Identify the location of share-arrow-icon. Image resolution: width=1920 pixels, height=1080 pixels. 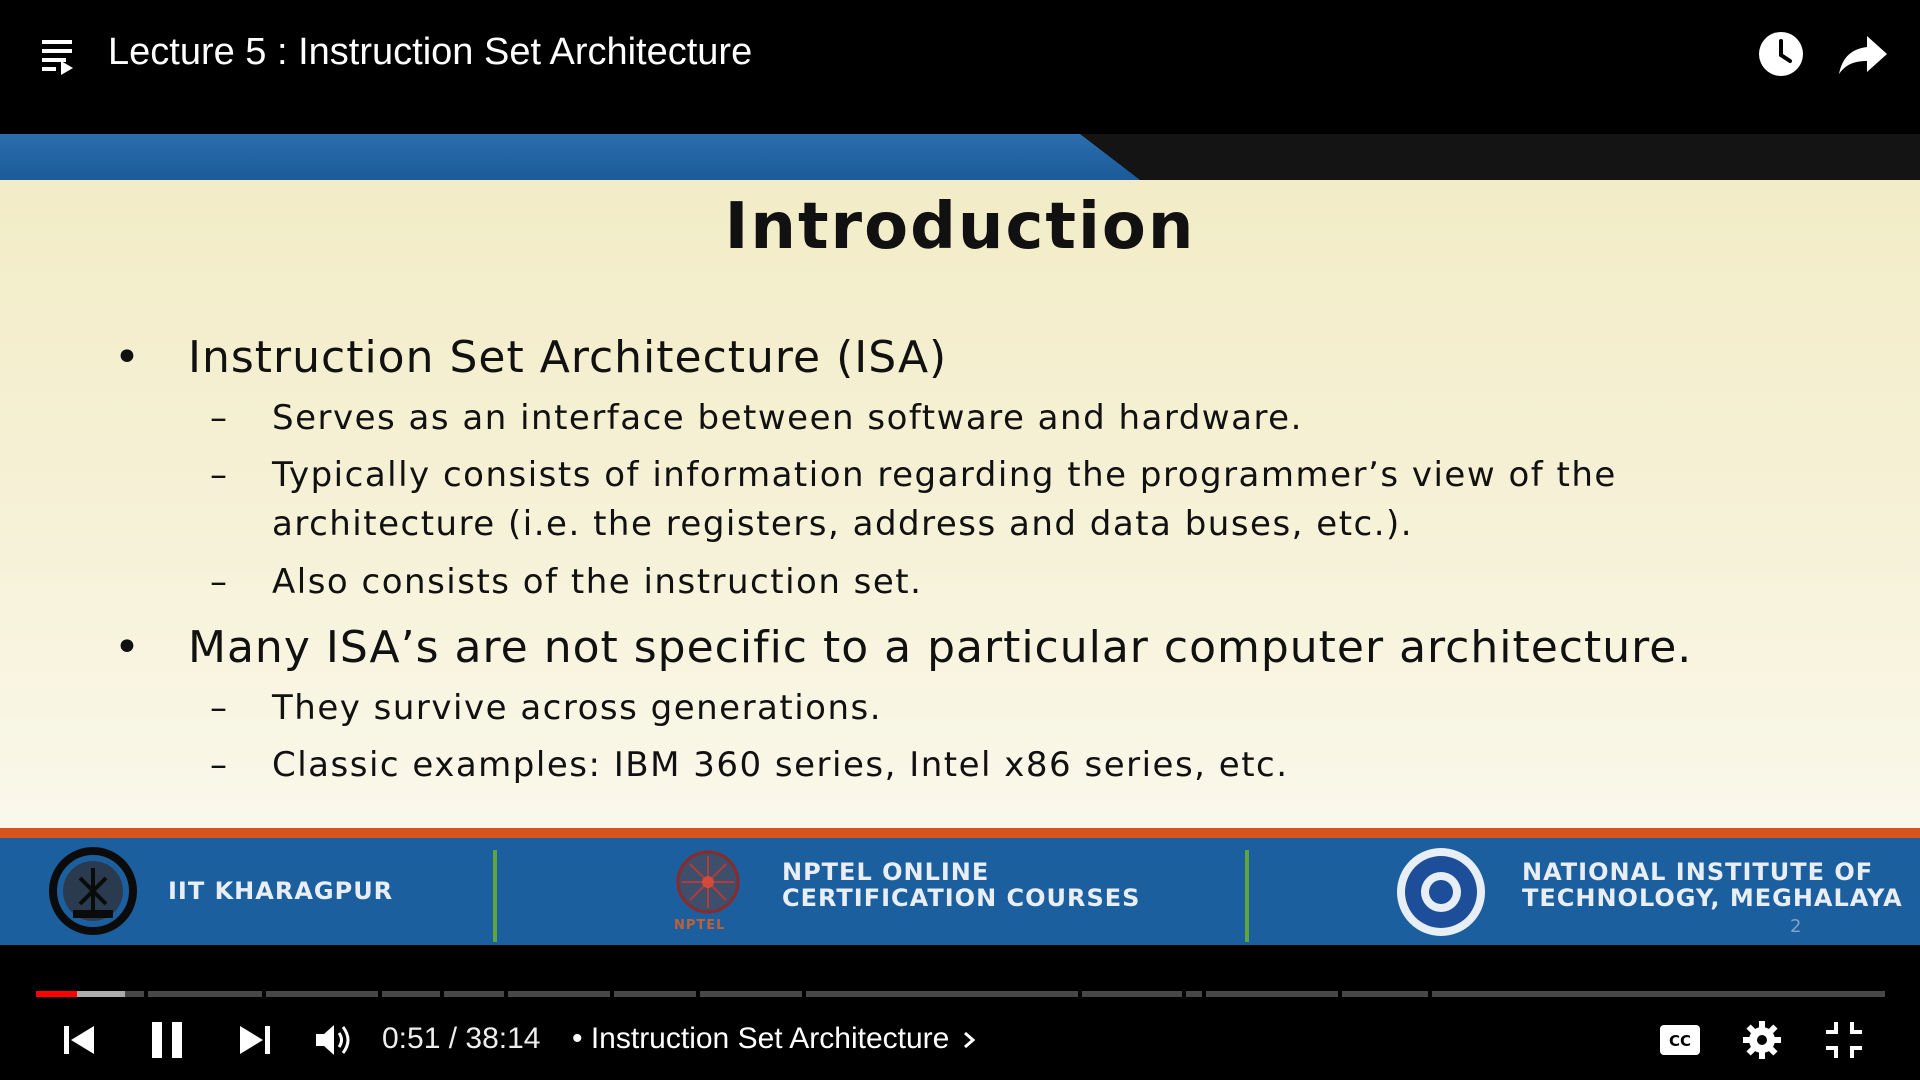
(1863, 55).